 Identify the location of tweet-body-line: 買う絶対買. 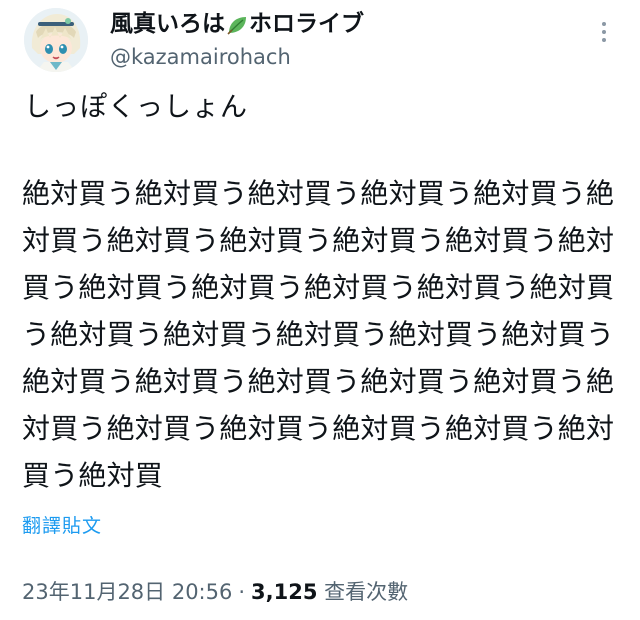
(93, 475).